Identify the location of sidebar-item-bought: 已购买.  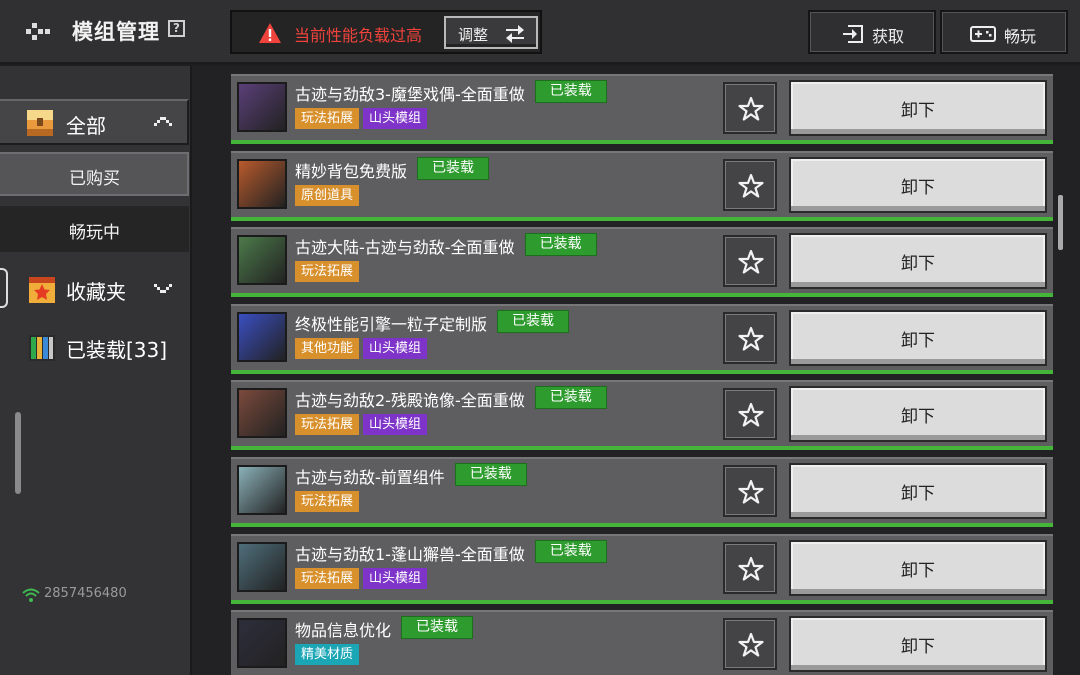
(94, 174).